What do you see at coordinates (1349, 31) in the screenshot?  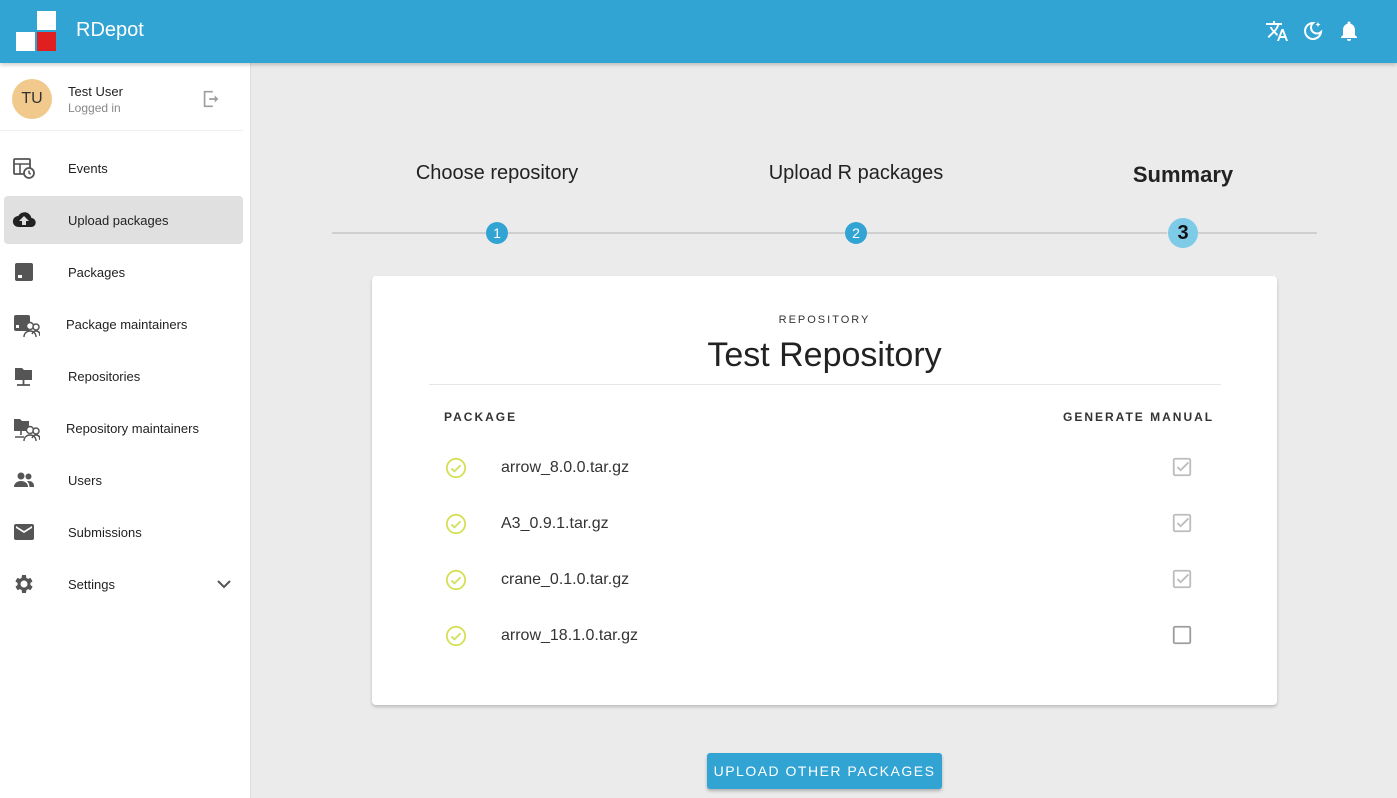 I see `bell-icon` at bounding box center [1349, 31].